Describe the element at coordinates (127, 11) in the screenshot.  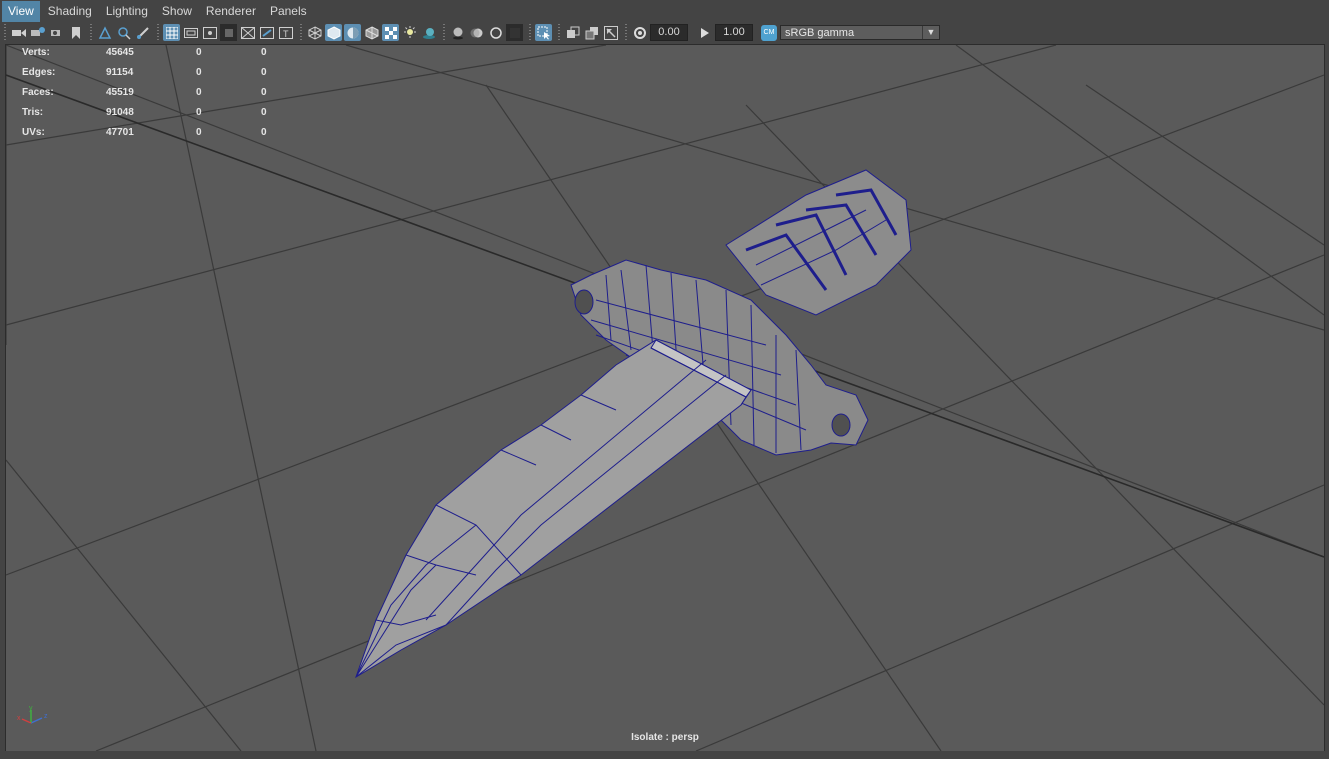
I see `menu-lighting: Lighting` at that location.